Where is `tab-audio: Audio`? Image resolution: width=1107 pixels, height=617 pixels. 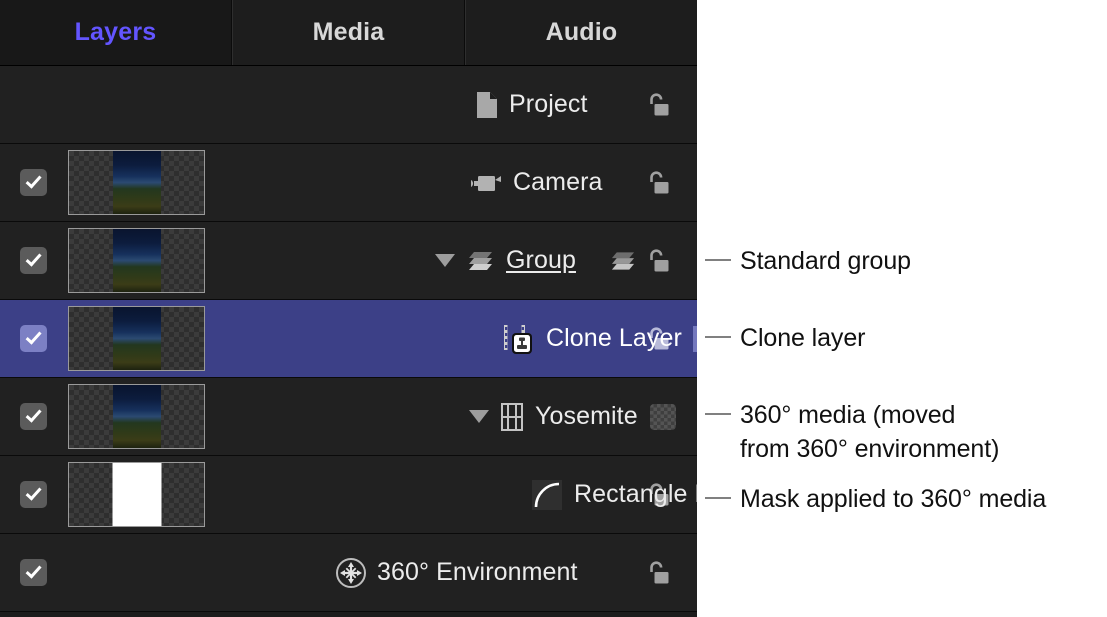 tab-audio: Audio is located at coordinates (581, 32).